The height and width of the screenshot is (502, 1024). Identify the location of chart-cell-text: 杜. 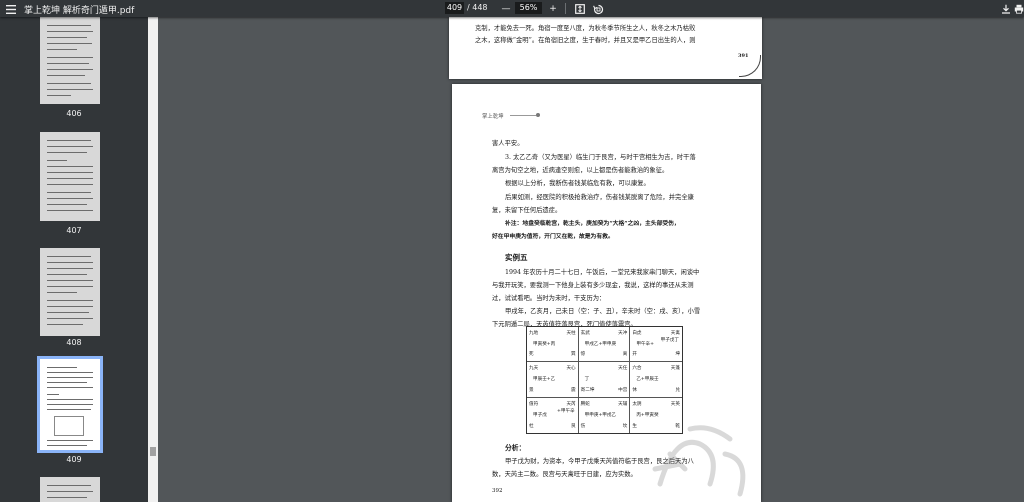
(531, 426).